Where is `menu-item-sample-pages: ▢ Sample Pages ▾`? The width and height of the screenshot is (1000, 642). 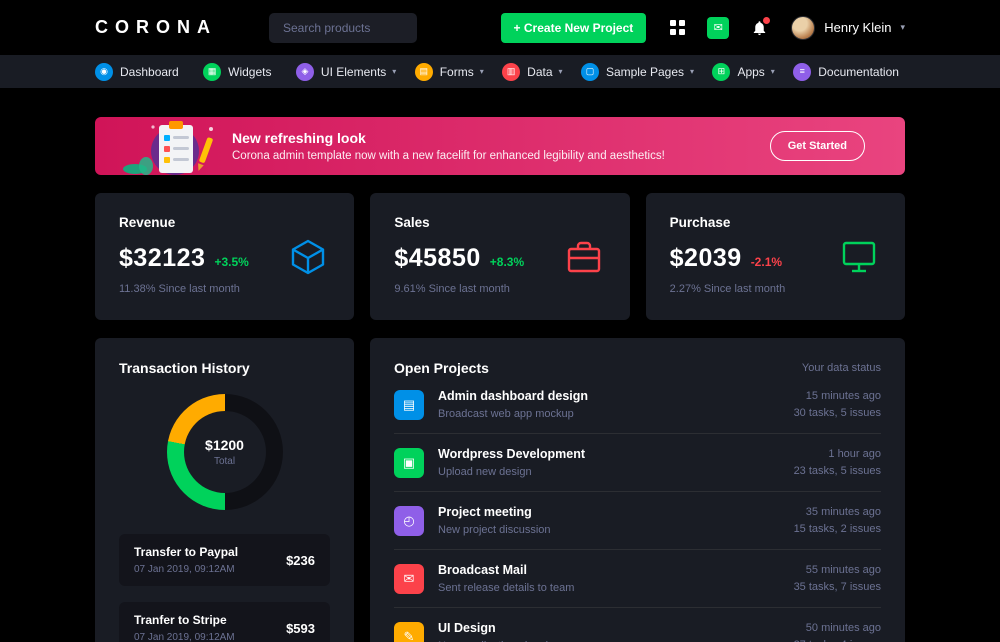 menu-item-sample-pages: ▢ Sample Pages ▾ is located at coordinates (637, 71).